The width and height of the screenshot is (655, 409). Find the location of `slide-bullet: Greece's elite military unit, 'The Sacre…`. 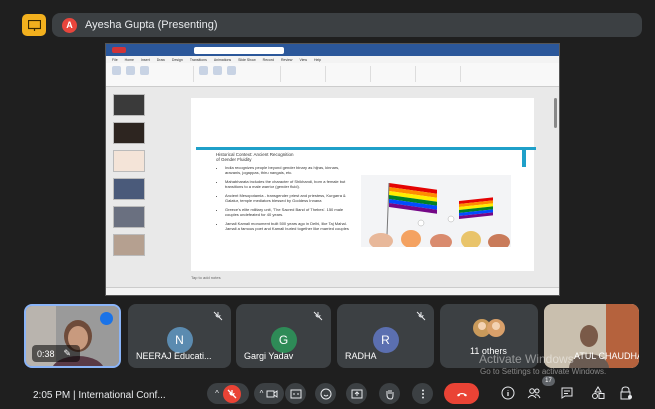

slide-bullet: Greece's elite military unit, 'The Sacre… is located at coordinates (288, 212).